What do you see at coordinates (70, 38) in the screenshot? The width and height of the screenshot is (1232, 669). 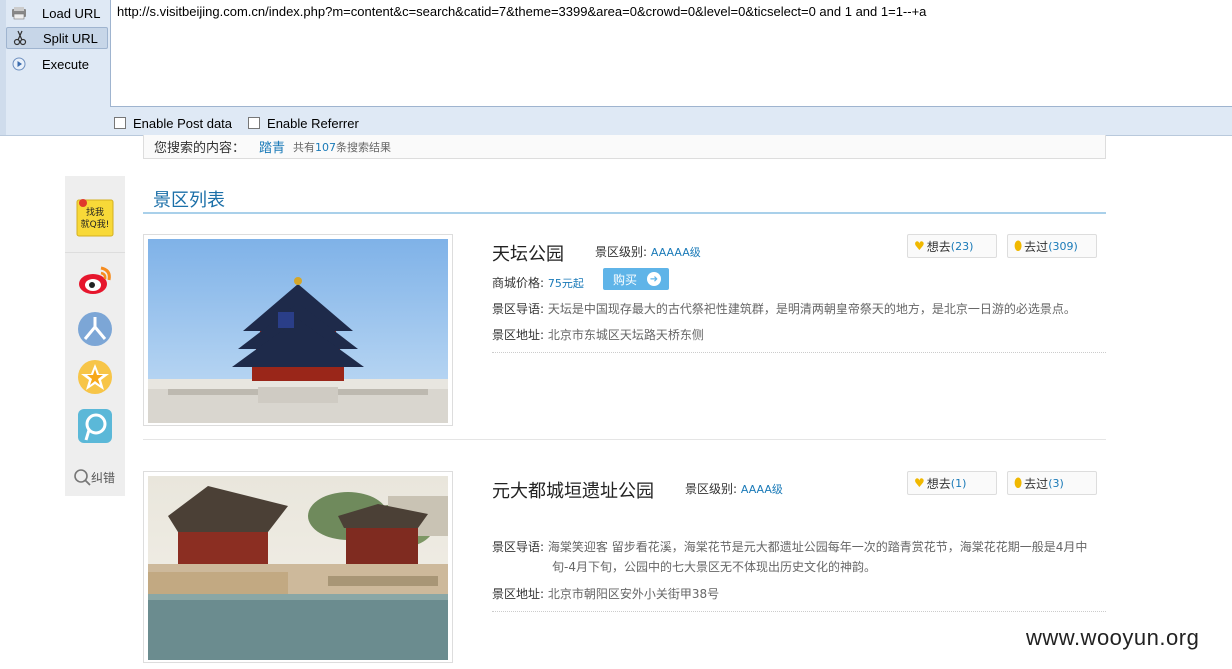 I see `split-url-label: Split URL` at bounding box center [70, 38].